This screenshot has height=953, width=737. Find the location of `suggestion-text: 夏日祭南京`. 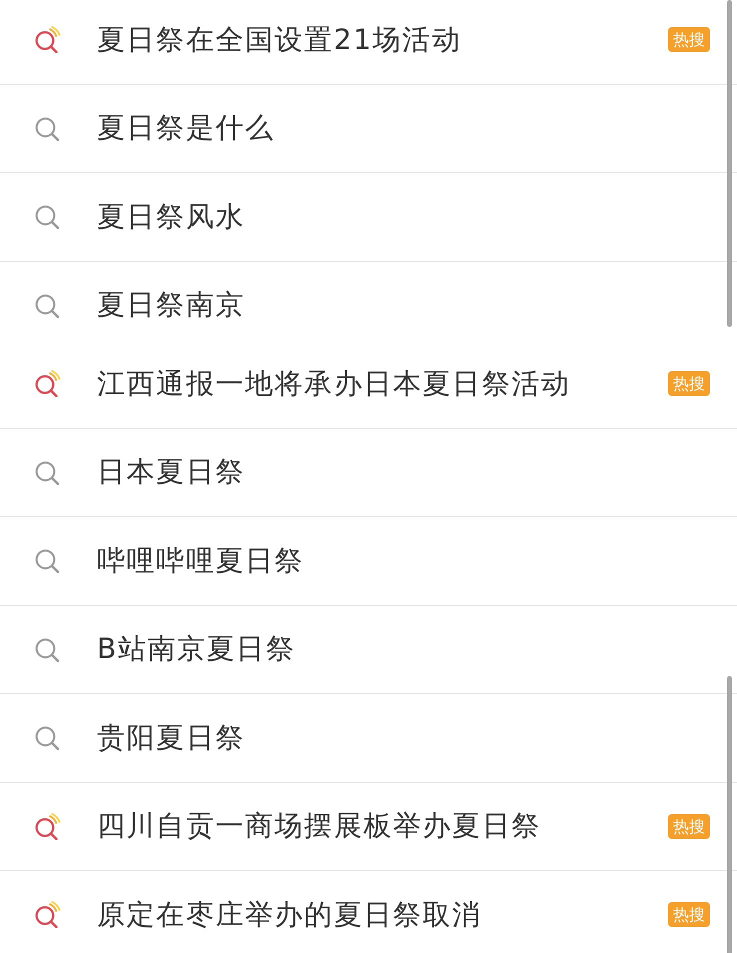

suggestion-text: 夏日祭南京 is located at coordinates (403, 305).